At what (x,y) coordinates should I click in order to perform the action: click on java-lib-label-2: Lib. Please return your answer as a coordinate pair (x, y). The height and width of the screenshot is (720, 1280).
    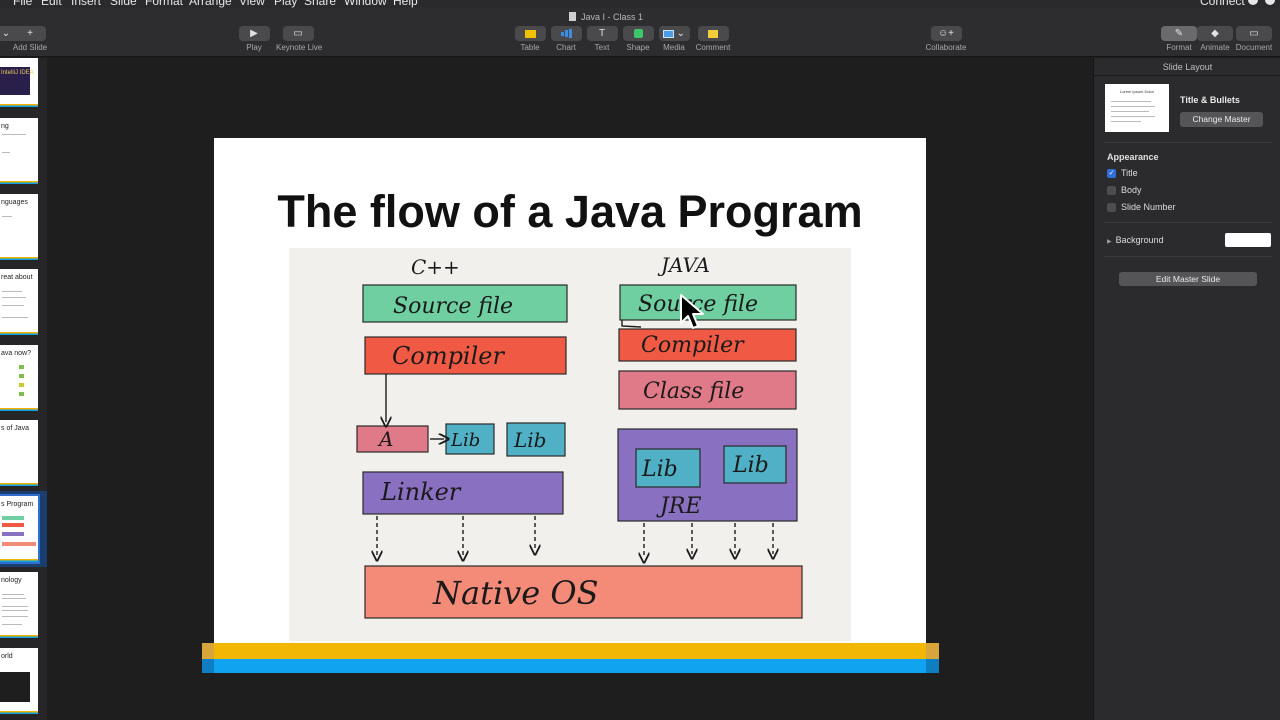
    Looking at the image, I should click on (750, 465).